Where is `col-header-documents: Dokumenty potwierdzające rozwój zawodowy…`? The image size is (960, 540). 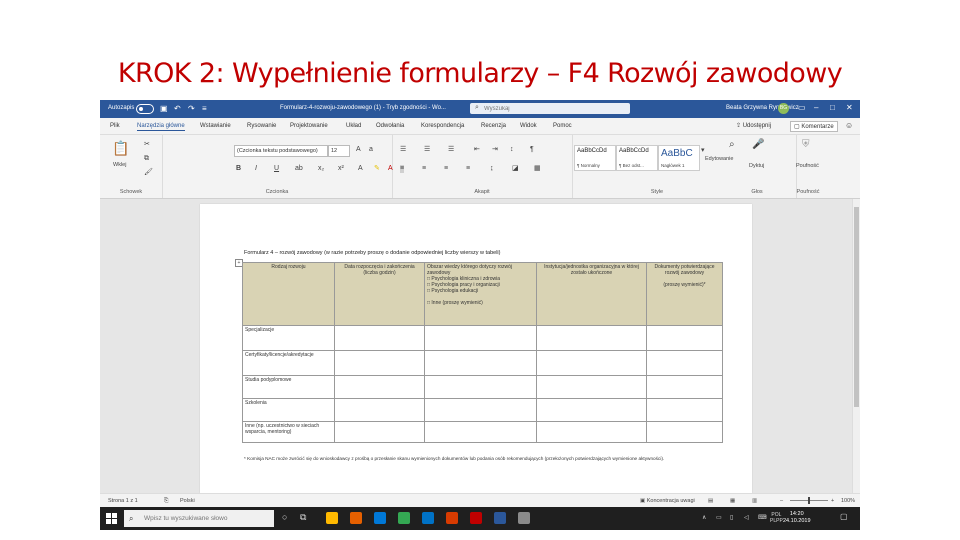
col-header-documents: Dokumenty potwierdzające rozwój zawodowy… is located at coordinates (684, 294).